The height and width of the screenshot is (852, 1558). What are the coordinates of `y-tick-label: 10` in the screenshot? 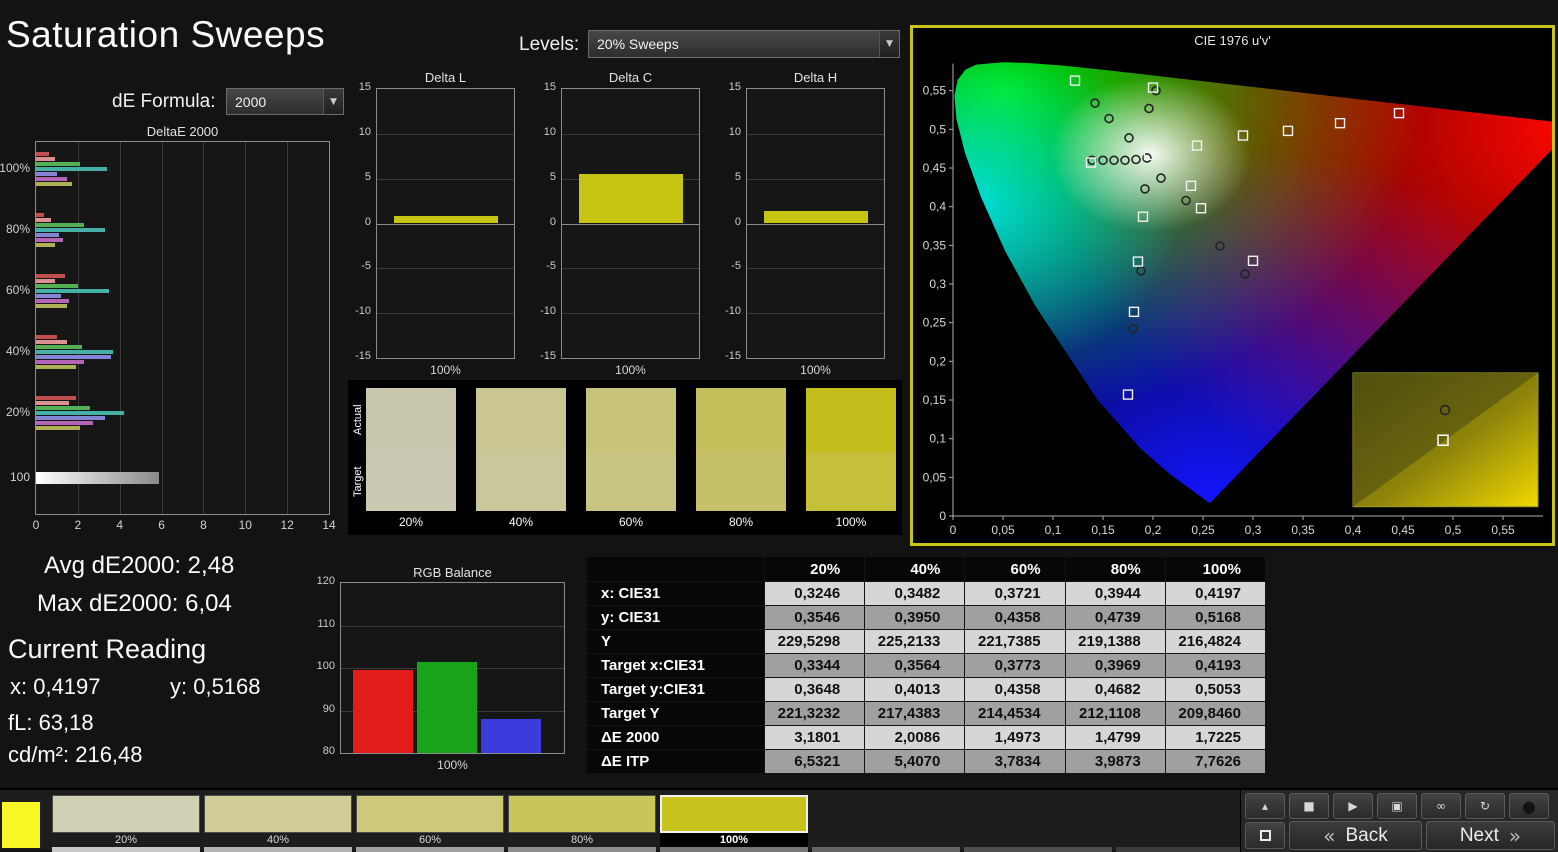 It's located at (734, 131).